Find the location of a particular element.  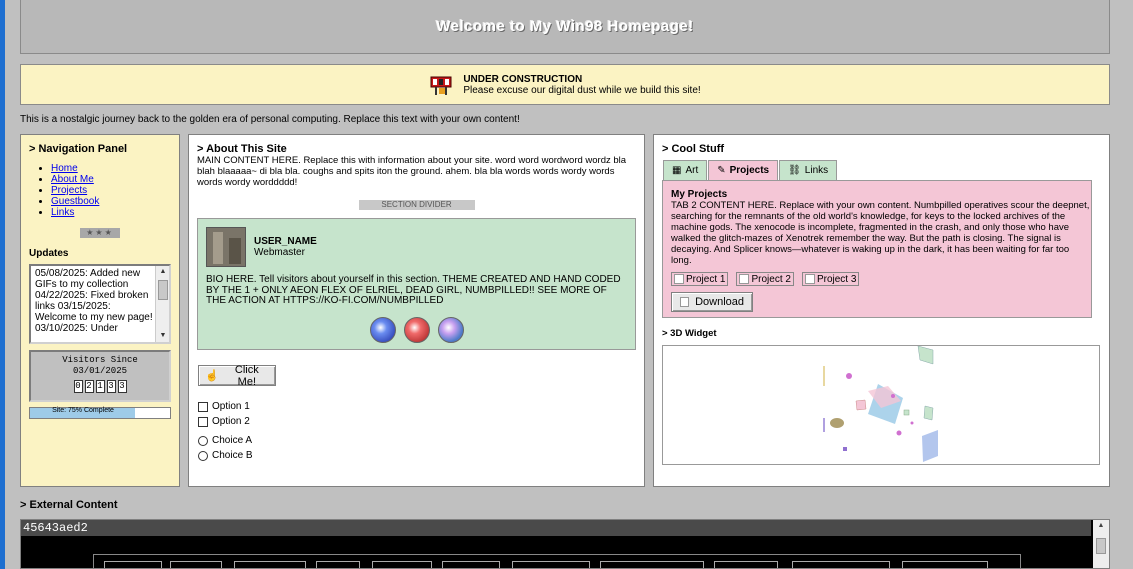

visitor-counter: Visitors Since 03/01/2025 0 2 1 3 3 is located at coordinates (100, 376).